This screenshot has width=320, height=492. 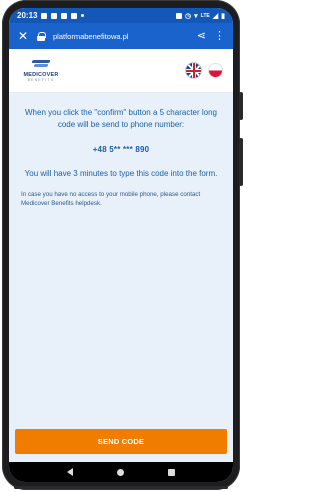 What do you see at coordinates (121, 15) in the screenshot?
I see `status-bar: 20:13 ◷ ▾ LTE ◢ ▮` at bounding box center [121, 15].